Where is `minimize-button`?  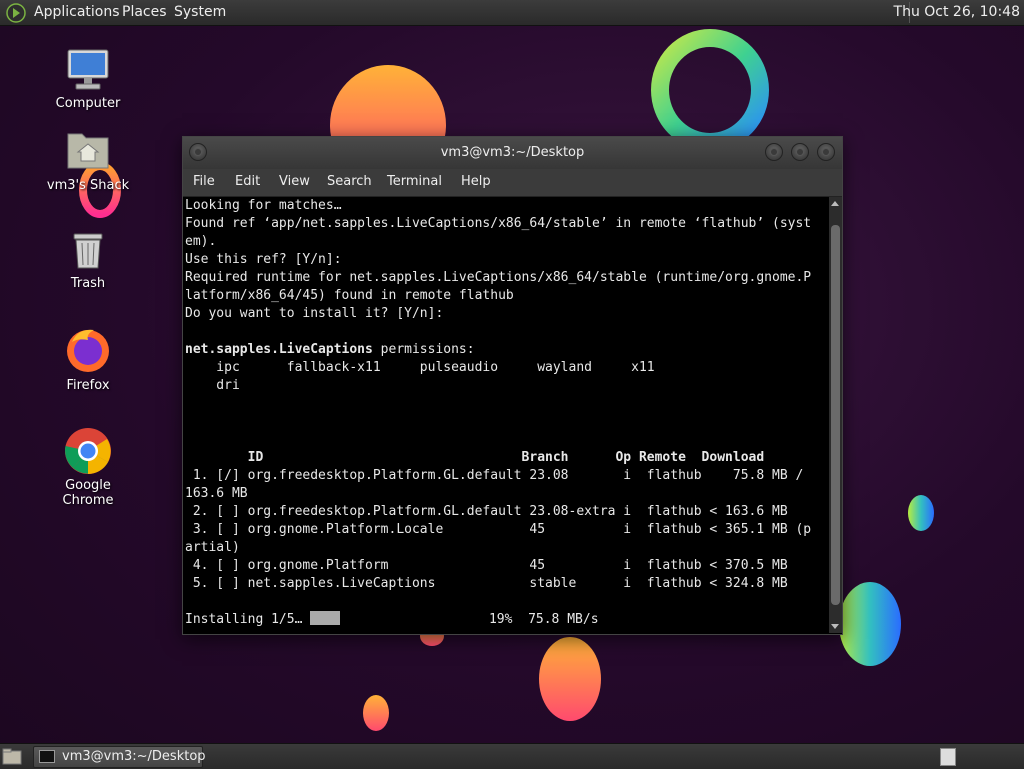
minimize-button is located at coordinates (774, 152).